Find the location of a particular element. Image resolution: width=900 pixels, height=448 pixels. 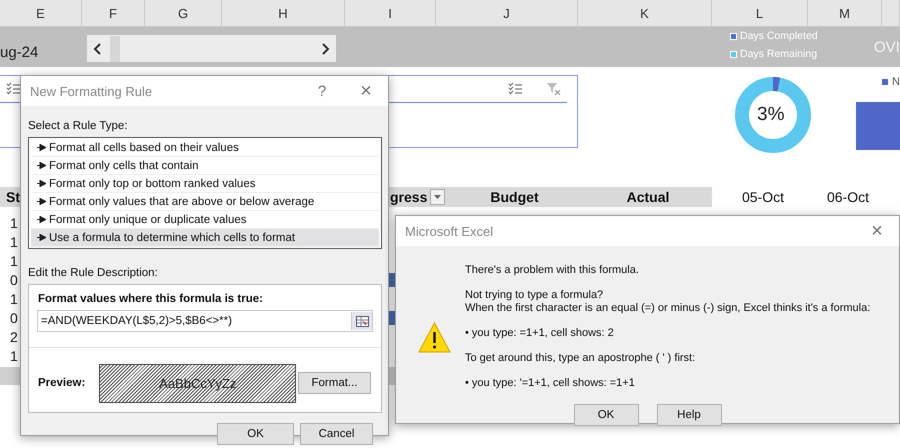

date-text: ug-24 is located at coordinates (19, 52).